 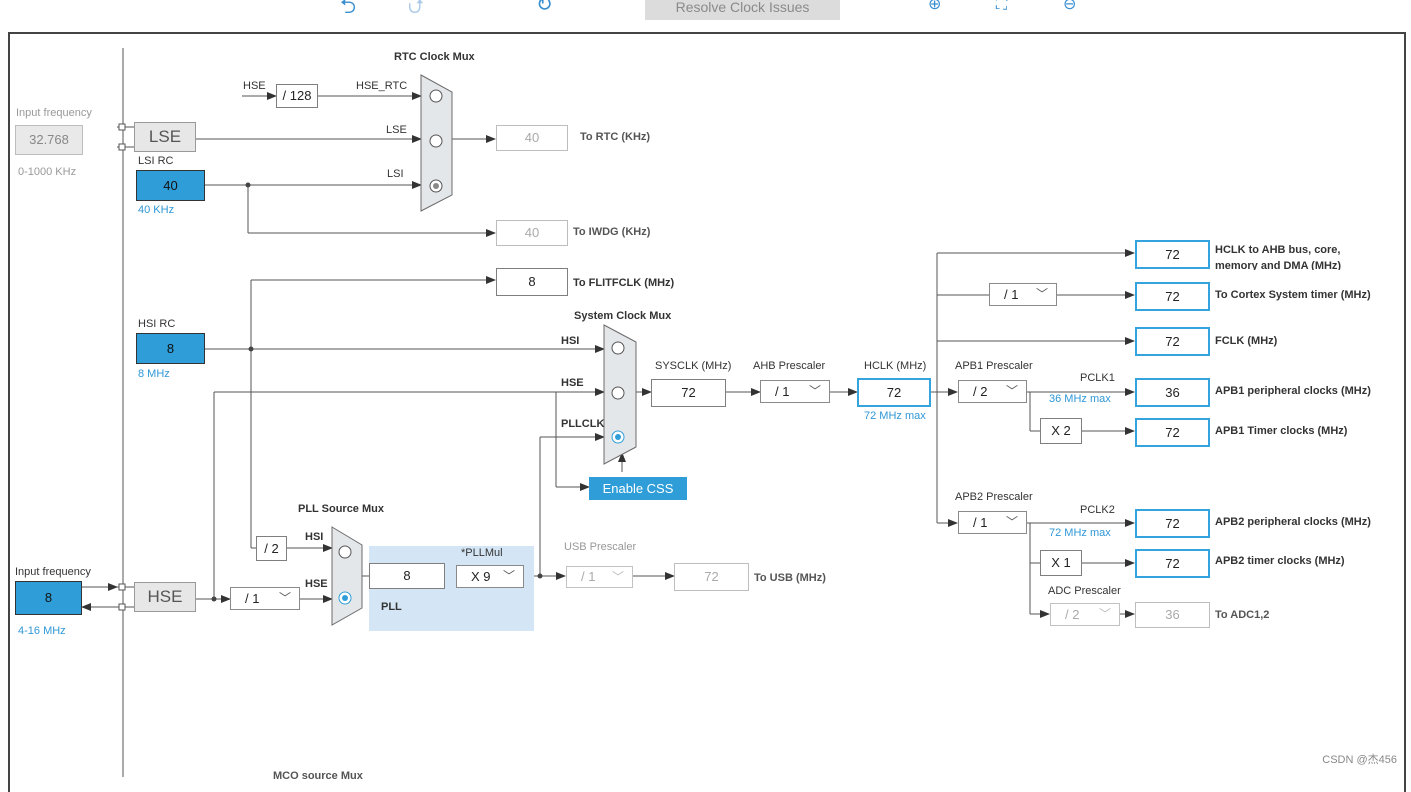 I want to click on apb2-peripheral-output-value: 72, so click(x=1172, y=523).